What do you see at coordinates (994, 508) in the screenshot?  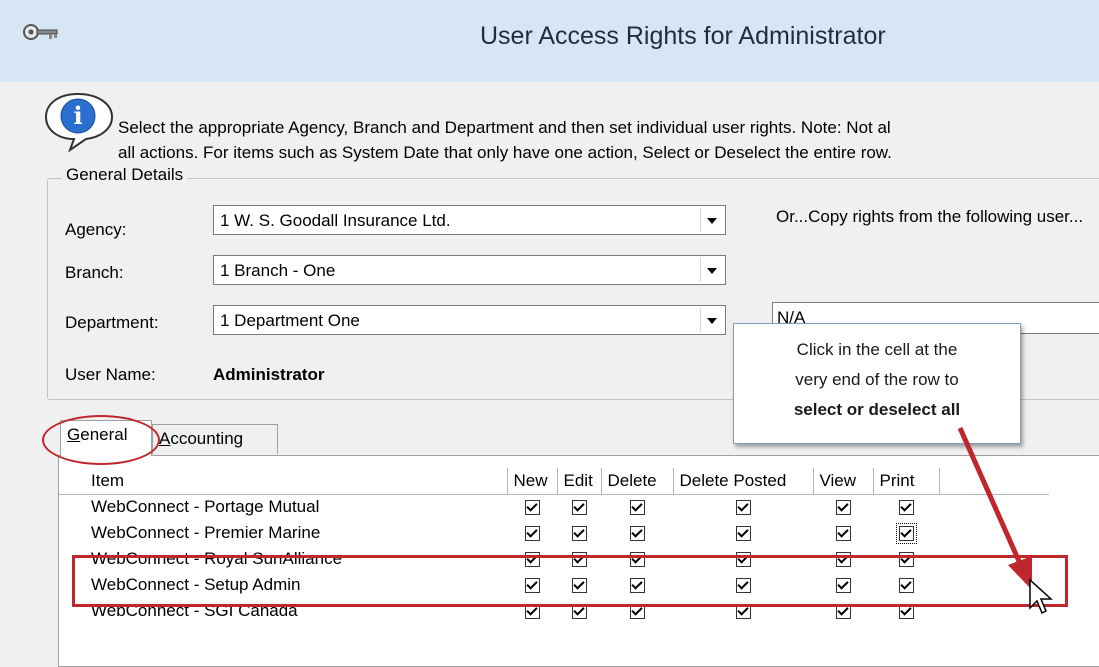 I see `callout-arrow-icon` at bounding box center [994, 508].